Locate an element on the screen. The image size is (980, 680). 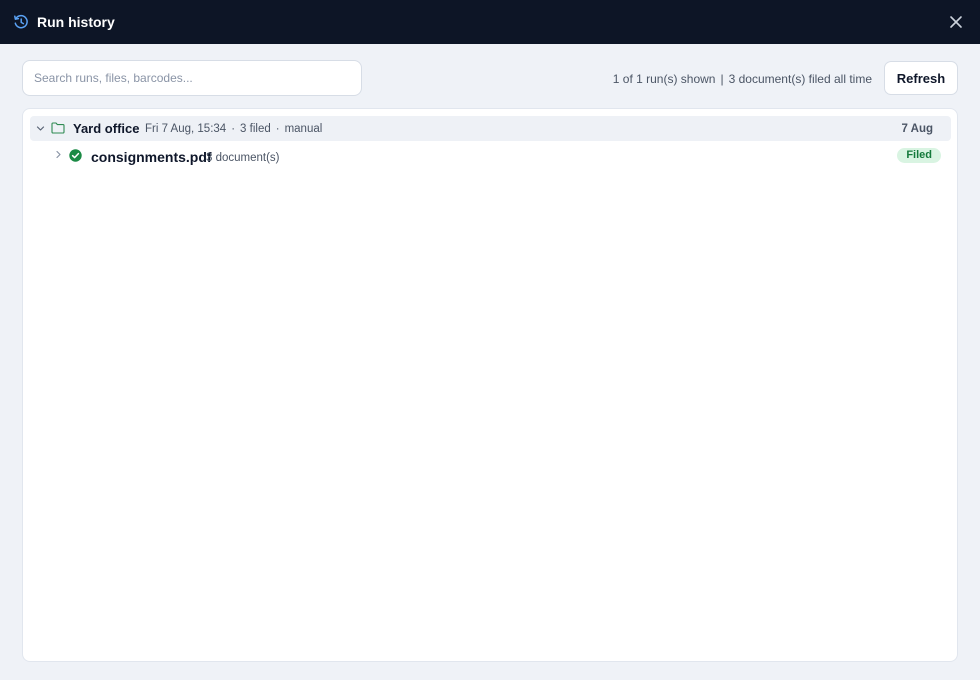
title-bar: Run history is located at coordinates (490, 22).